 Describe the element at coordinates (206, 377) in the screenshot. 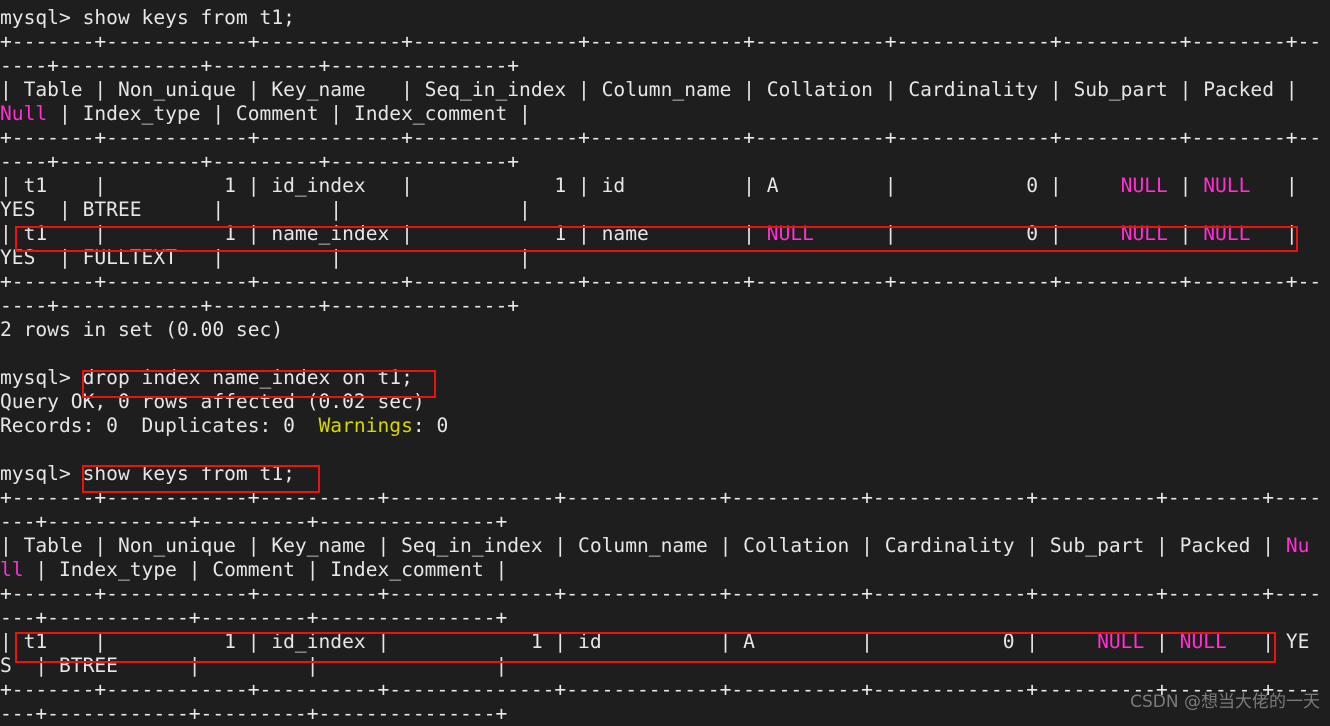

I see `terminal-line-prompt-drop-index: mysql> drop index name_index on t1;` at that location.